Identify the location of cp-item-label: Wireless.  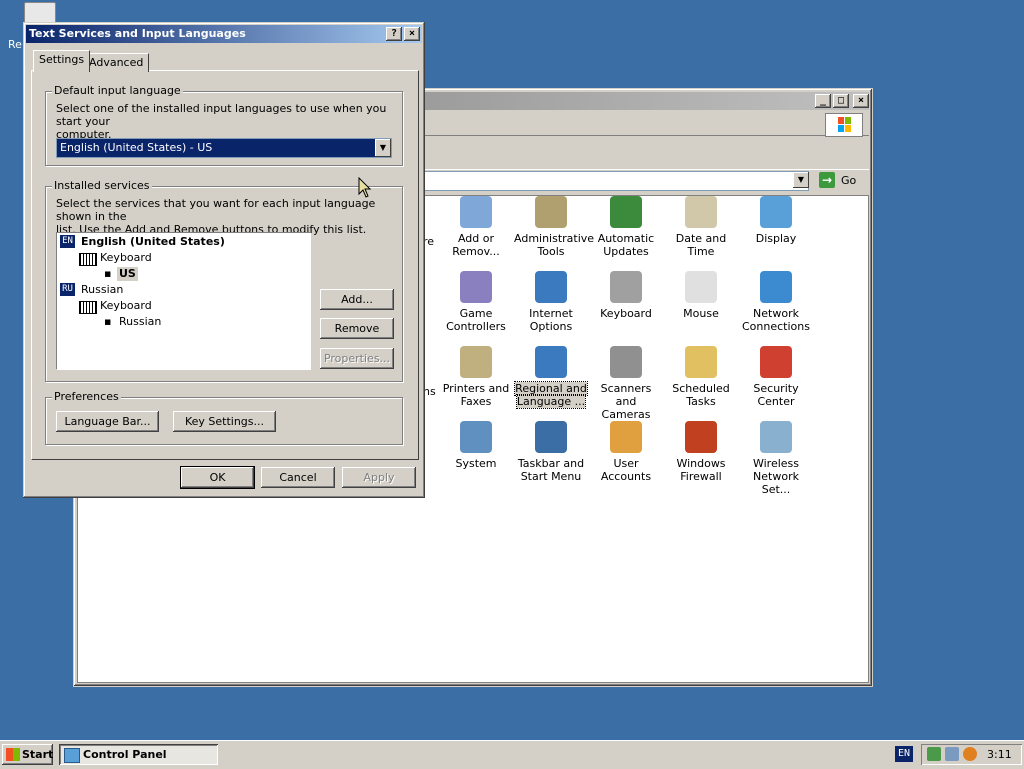
(776, 463).